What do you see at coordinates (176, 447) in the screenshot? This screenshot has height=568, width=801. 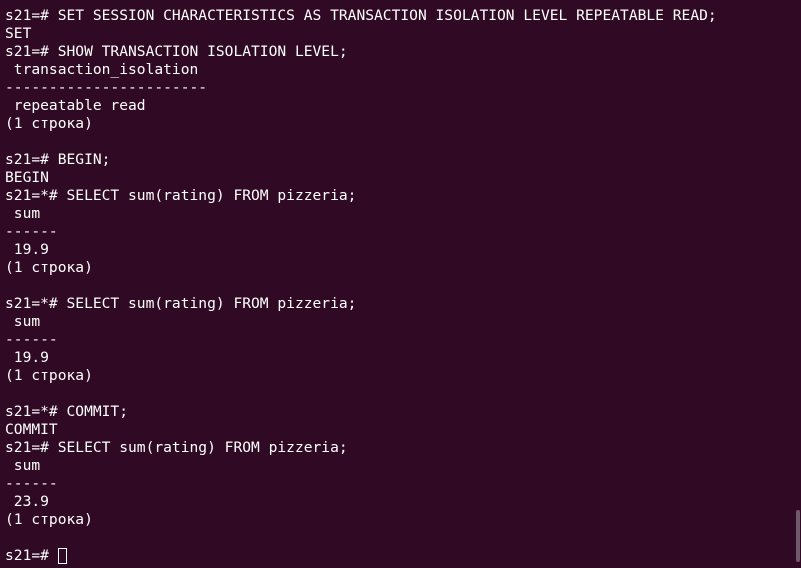 I see `output-line: s21=# SELECT sum(rating) FROM pizzeria;` at bounding box center [176, 447].